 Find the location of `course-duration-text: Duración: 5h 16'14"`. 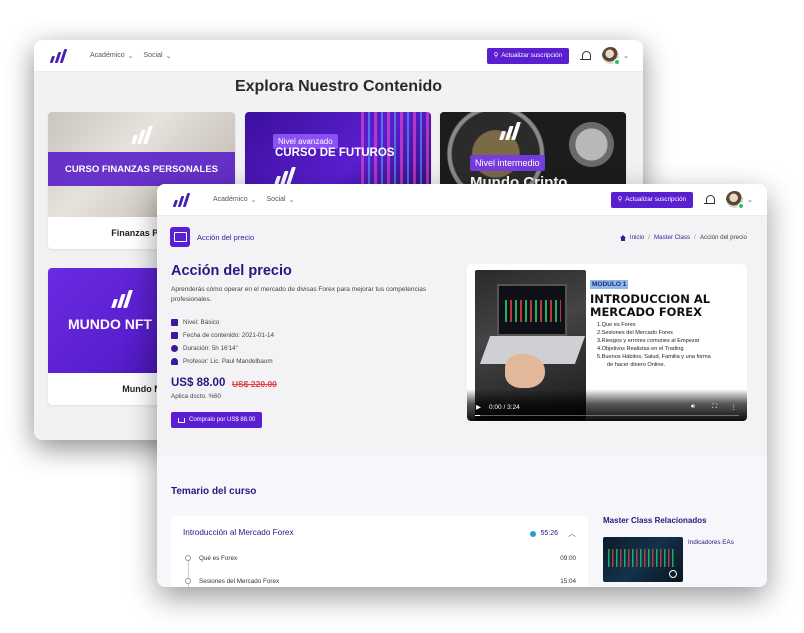

course-duration-text: Duración: 5h 16'14" is located at coordinates (210, 348).